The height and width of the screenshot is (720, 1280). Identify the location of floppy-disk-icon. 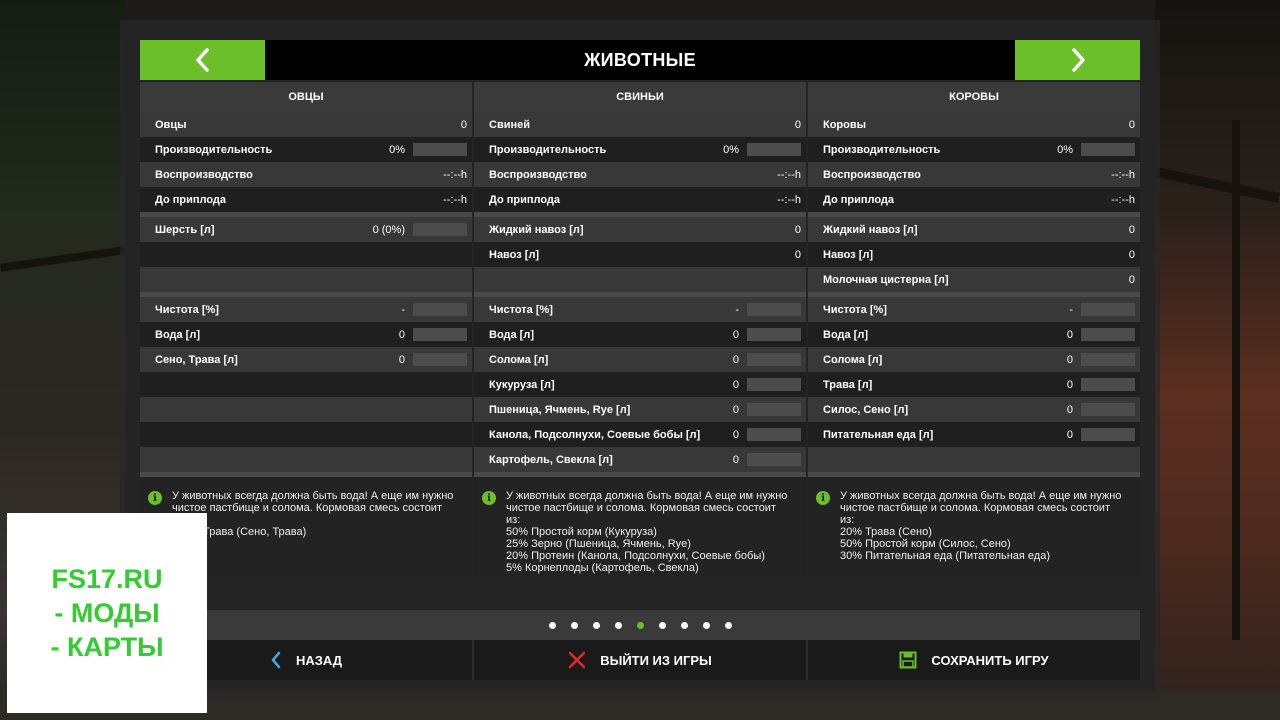
(908, 660).